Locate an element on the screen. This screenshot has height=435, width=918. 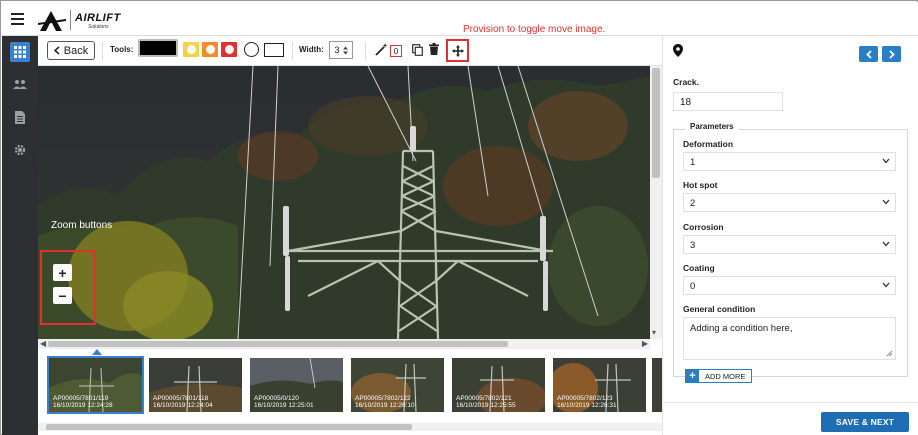
thumbnail-item: AP00005/7802/122 16/10/2019 12:26:10 is located at coordinates (397, 385).